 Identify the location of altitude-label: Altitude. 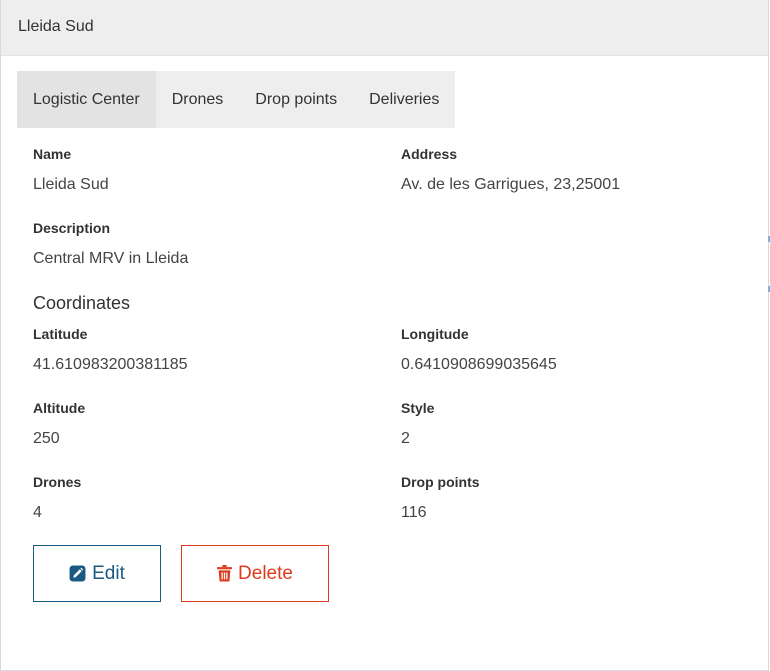
(59, 408).